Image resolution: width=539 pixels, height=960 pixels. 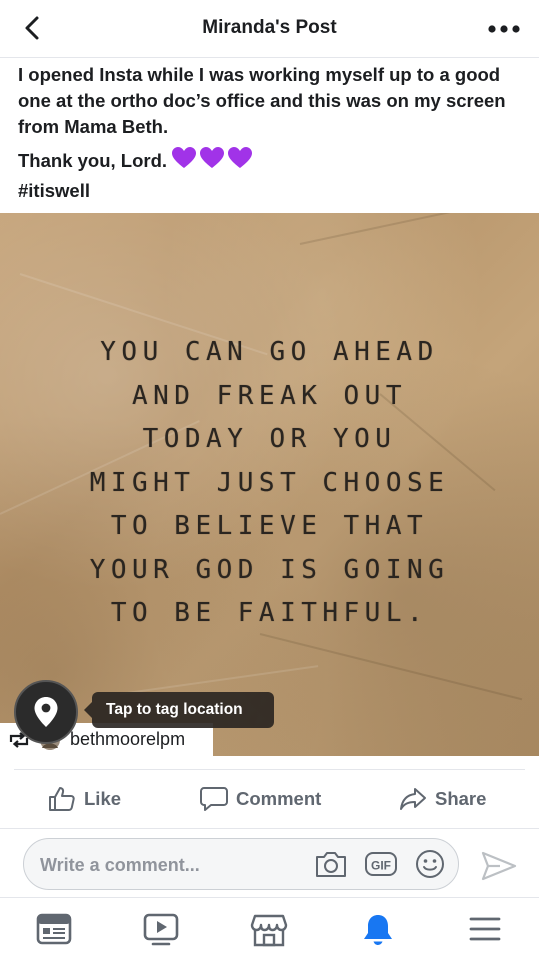 I want to click on post-header: Miranda's Post, so click(x=269, y=29).